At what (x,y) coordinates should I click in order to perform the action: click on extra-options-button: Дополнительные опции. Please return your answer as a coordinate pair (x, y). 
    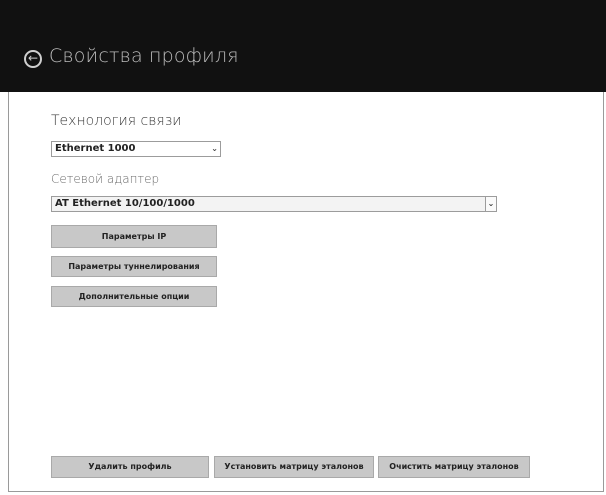
    Looking at the image, I should click on (134, 296).